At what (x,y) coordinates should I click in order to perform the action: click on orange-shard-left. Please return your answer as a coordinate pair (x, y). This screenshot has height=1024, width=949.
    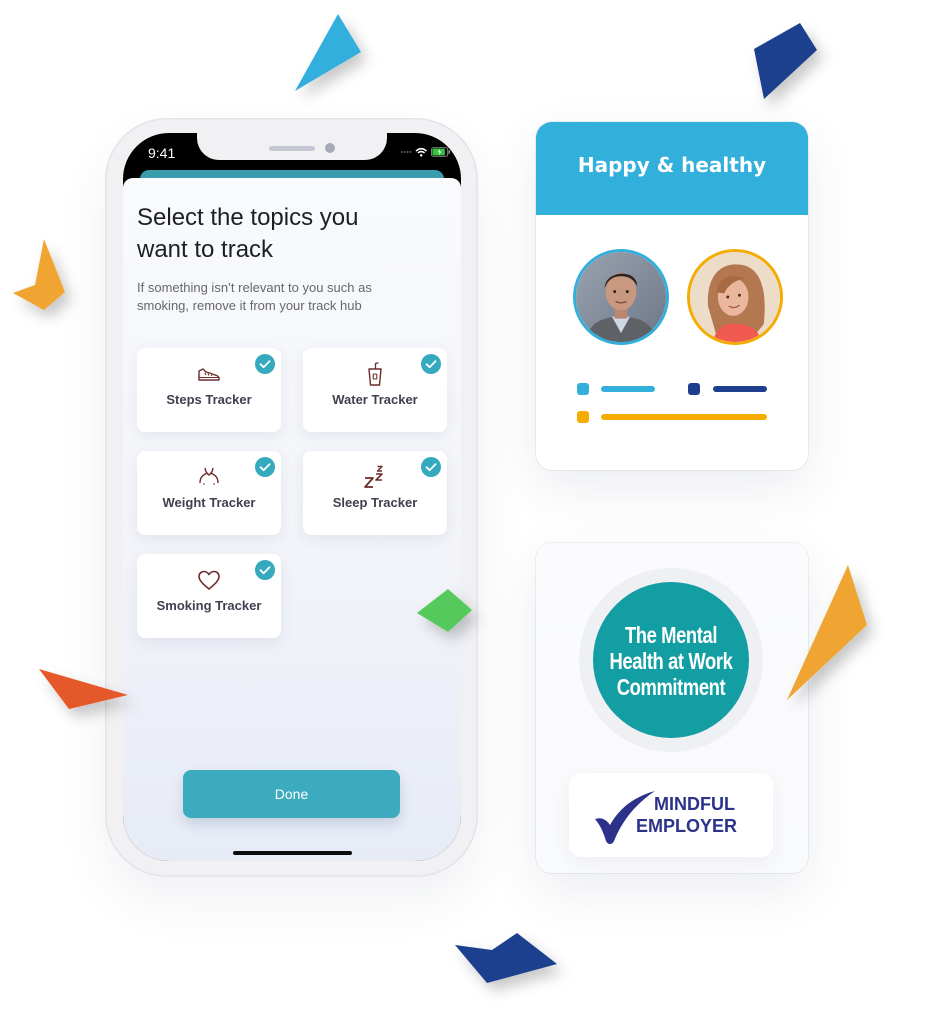
    Looking at the image, I should click on (39, 274).